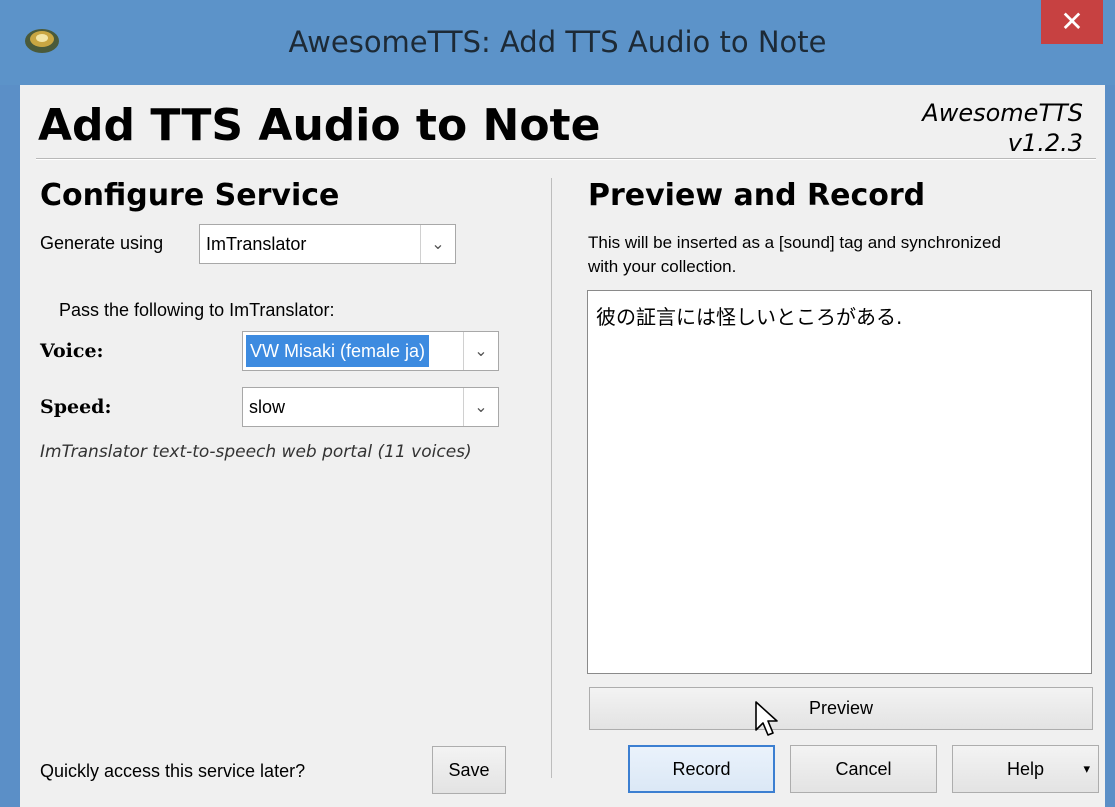 This screenshot has height=807, width=1115. I want to click on generate-using-label: Generate using, so click(102, 243).